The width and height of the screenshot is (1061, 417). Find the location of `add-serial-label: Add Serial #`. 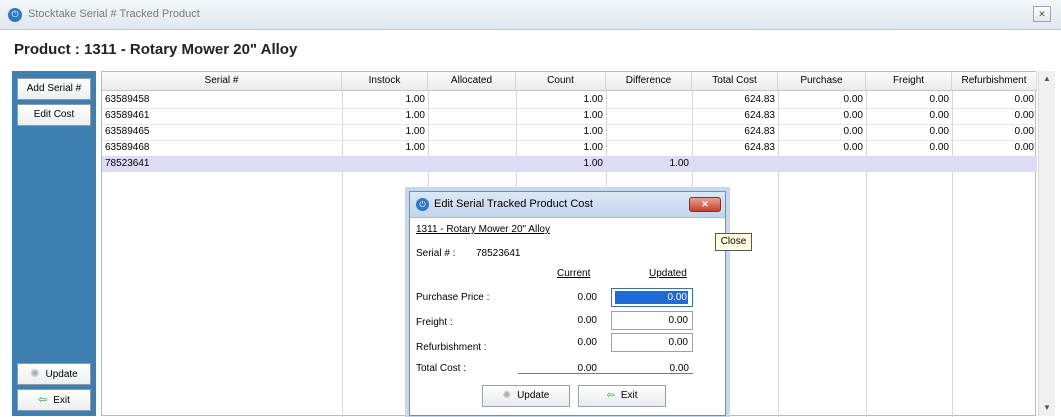

add-serial-label: Add Serial # is located at coordinates (54, 88).